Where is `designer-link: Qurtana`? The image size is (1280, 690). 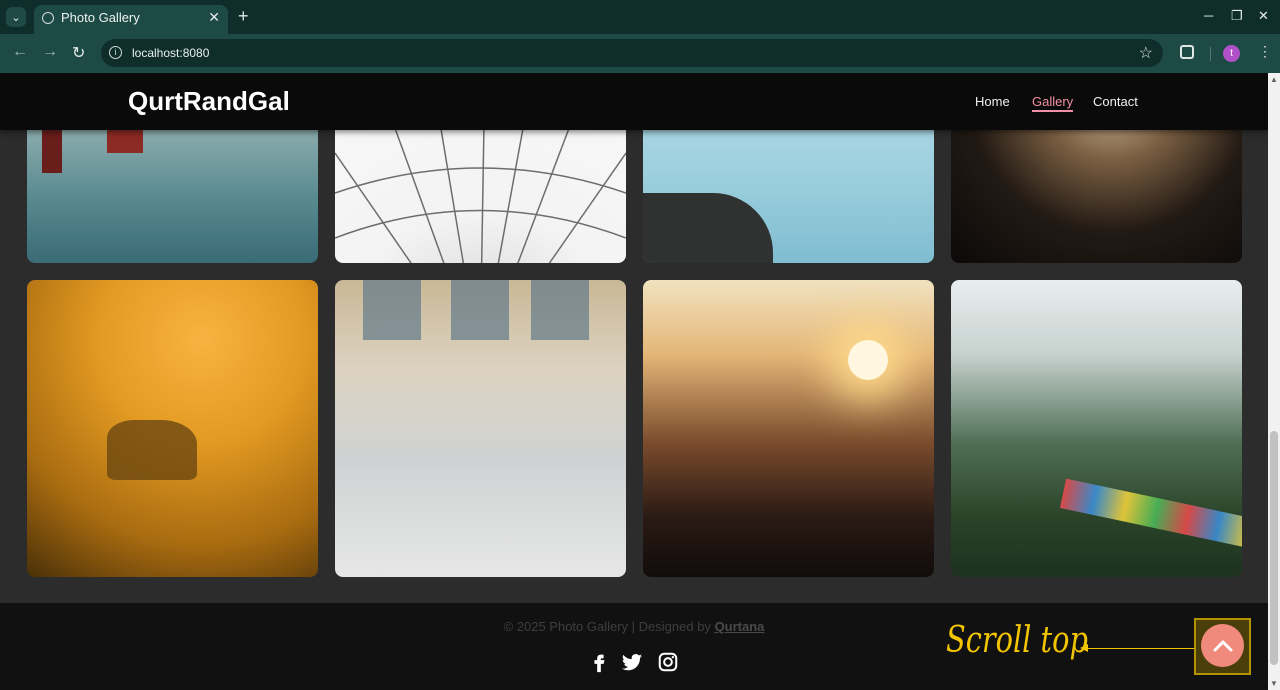 designer-link: Qurtana is located at coordinates (740, 626).